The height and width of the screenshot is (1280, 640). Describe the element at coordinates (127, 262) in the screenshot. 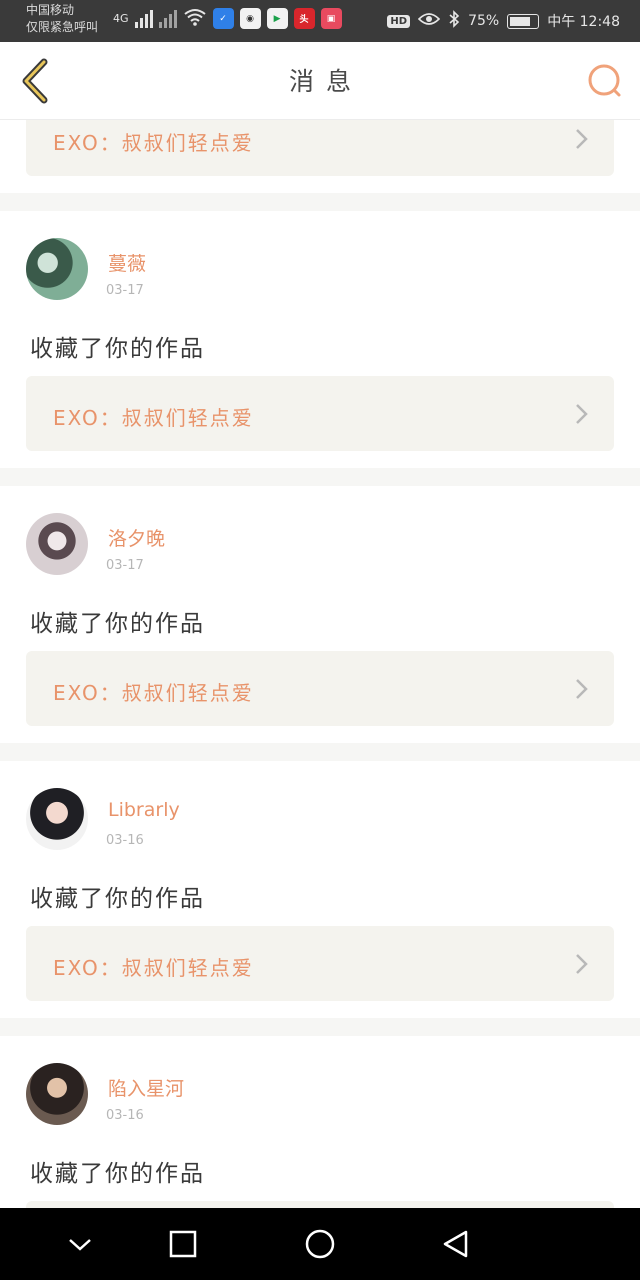

I see `user-name: 蔓薇` at that location.